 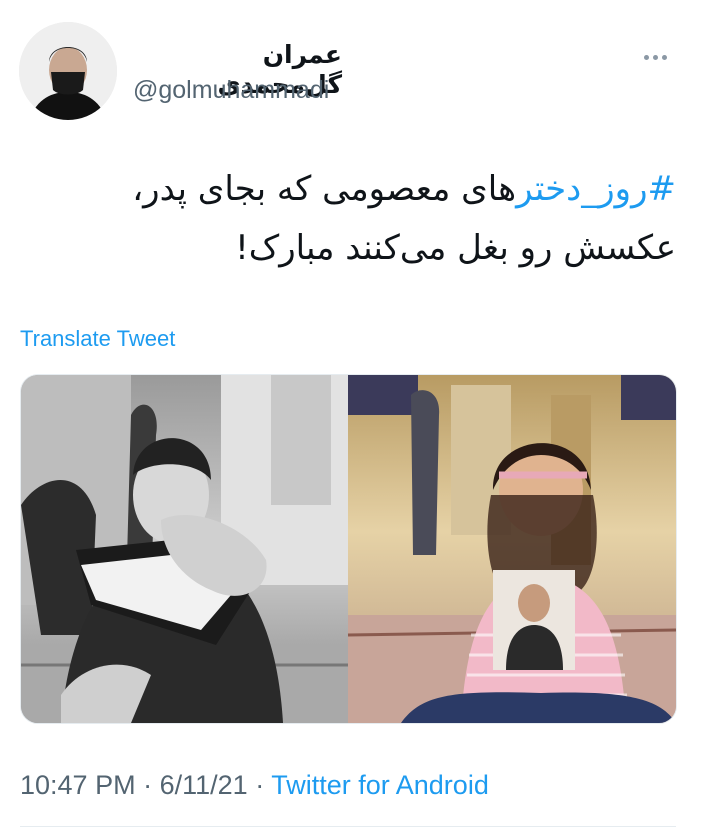 What do you see at coordinates (596, 189) in the screenshot?
I see `hashtag-link: #روز_دختر` at bounding box center [596, 189].